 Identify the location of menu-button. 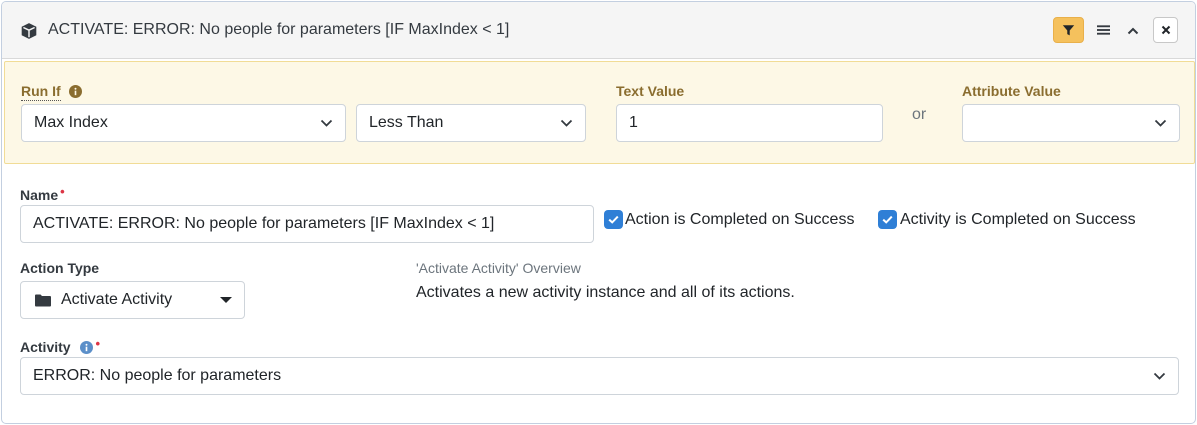
(1103, 30).